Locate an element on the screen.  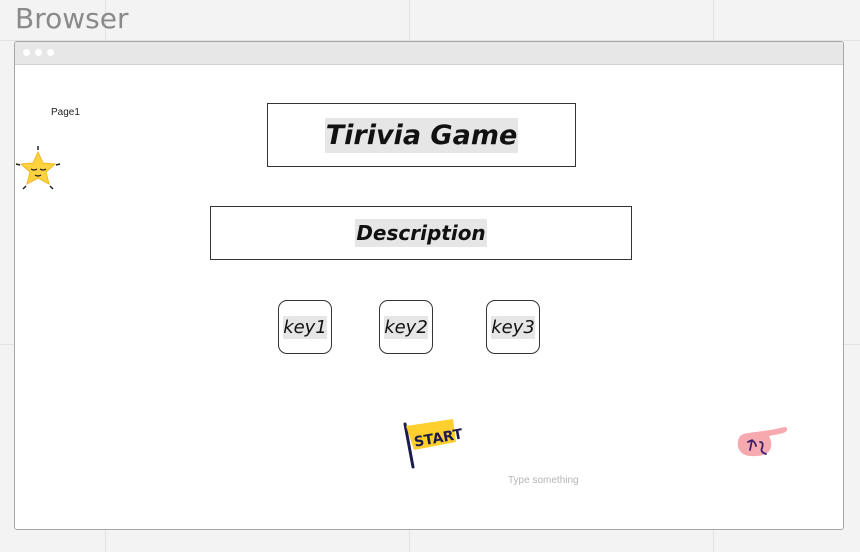
page-label: Page1 is located at coordinates (65, 112).